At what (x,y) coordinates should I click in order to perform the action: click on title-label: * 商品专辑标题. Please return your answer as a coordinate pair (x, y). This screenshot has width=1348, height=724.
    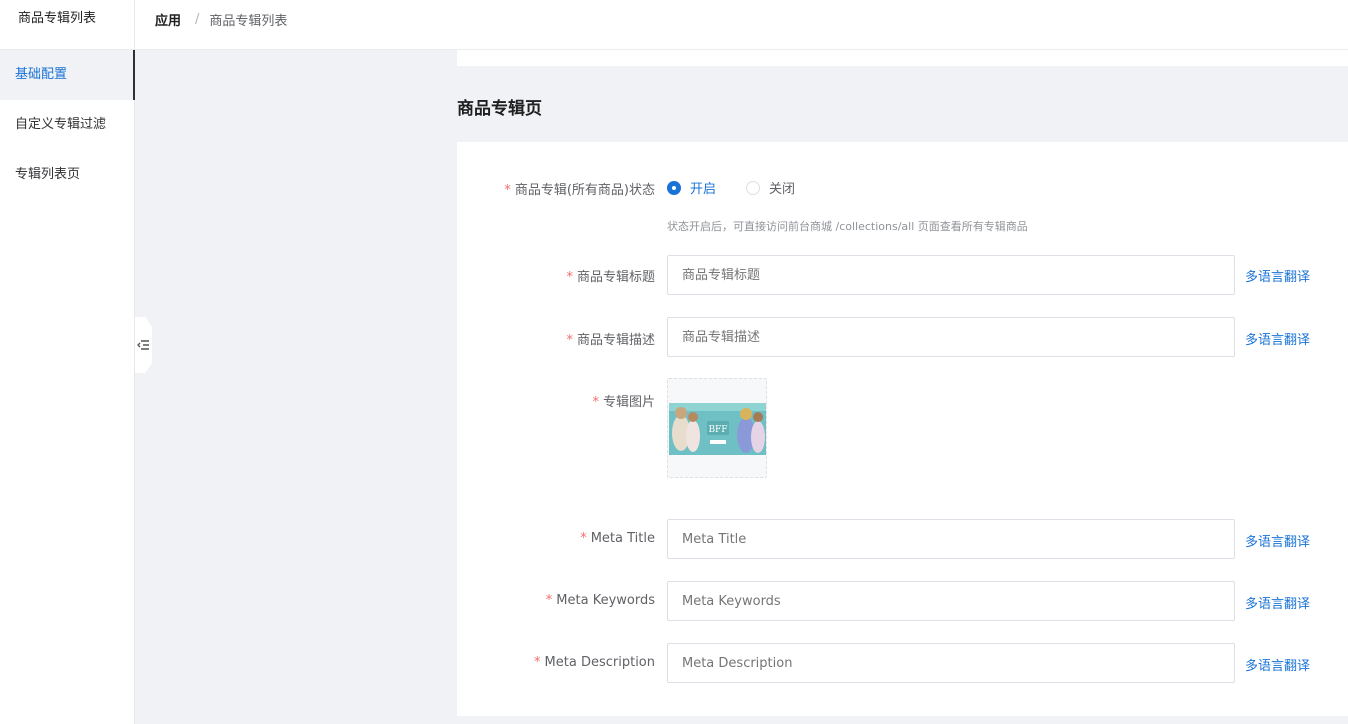
    Looking at the image, I should click on (610, 275).